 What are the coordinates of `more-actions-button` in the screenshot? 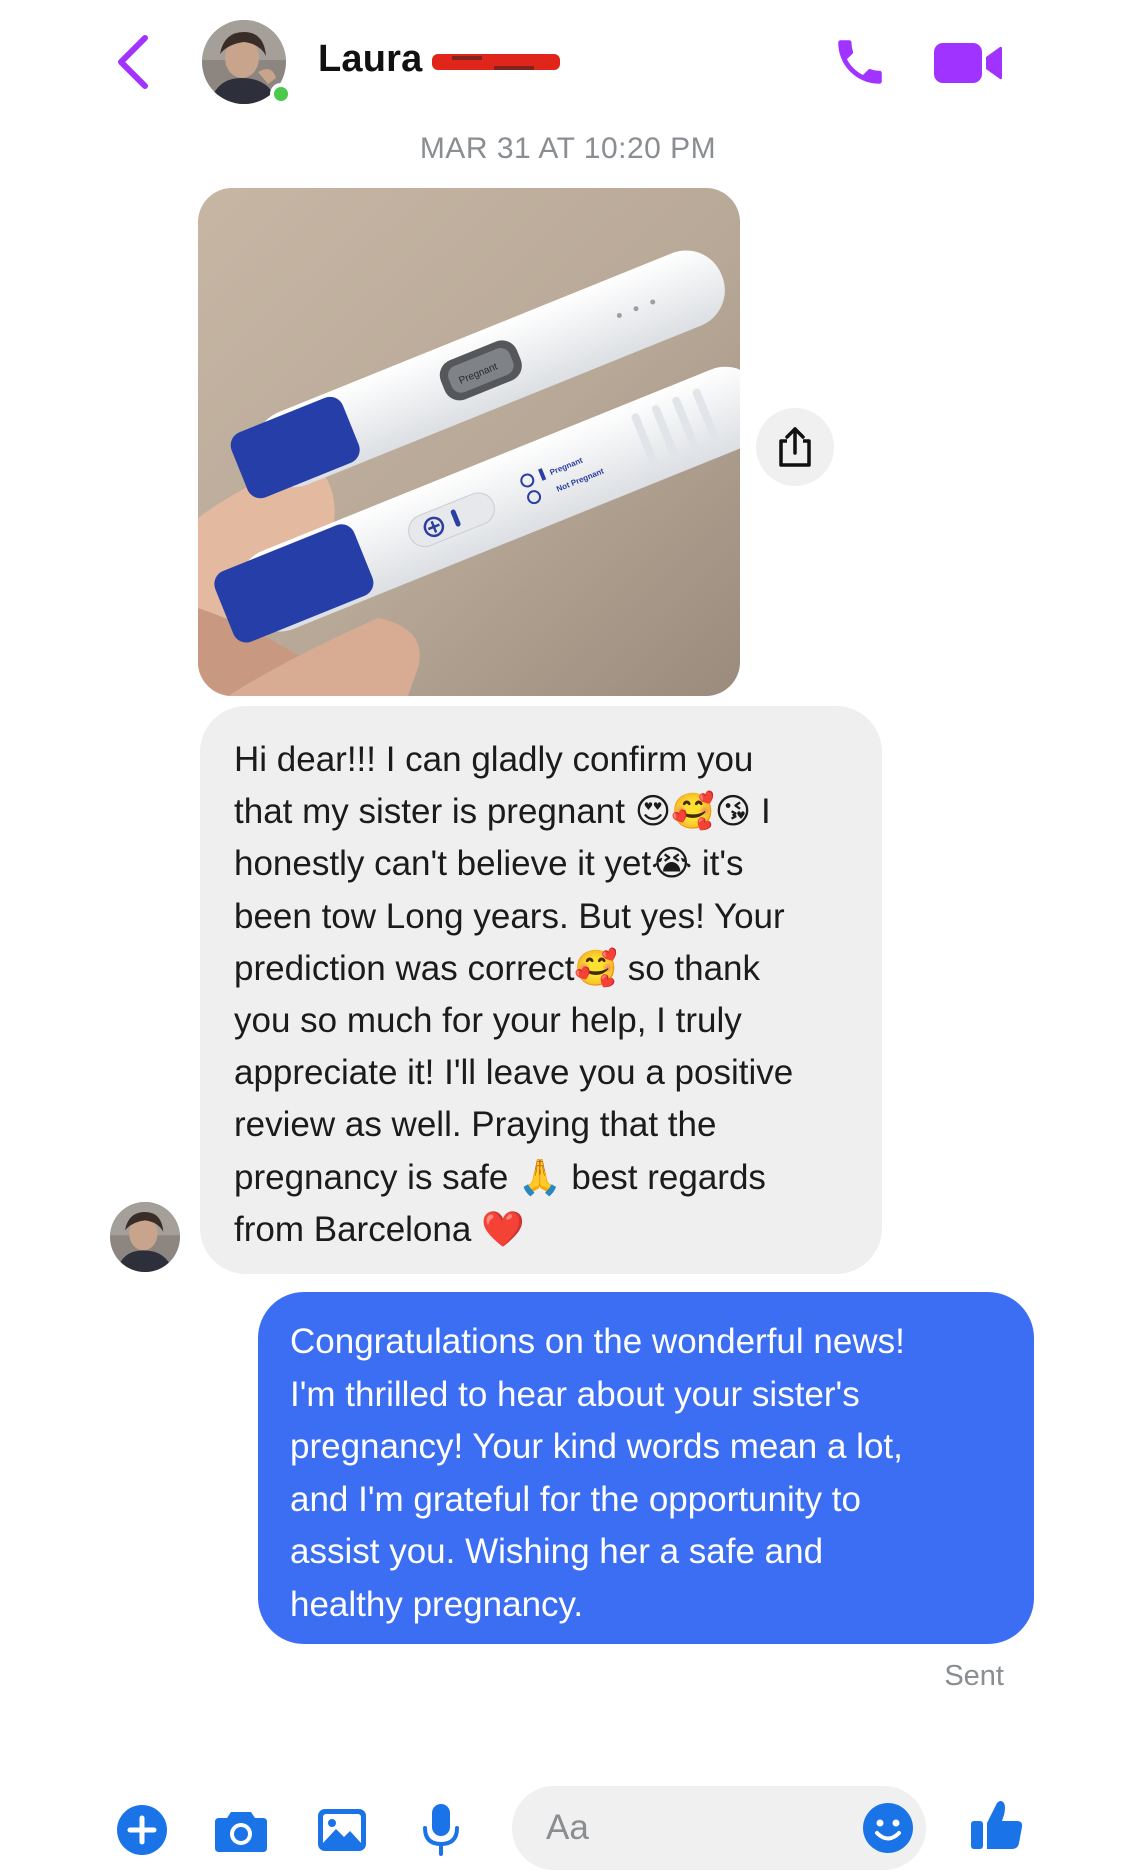 It's located at (142, 1830).